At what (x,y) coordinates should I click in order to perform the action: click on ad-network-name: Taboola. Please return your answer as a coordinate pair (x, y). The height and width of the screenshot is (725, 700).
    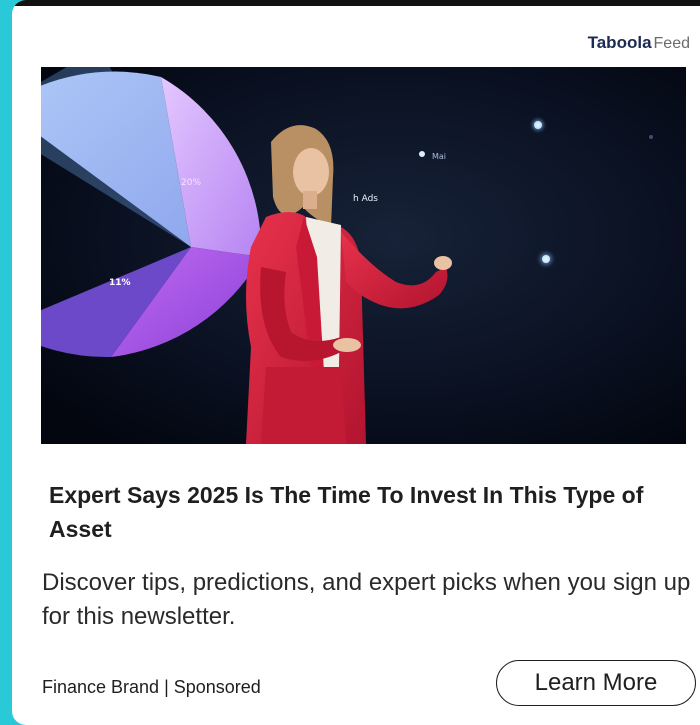
    Looking at the image, I should click on (619, 42).